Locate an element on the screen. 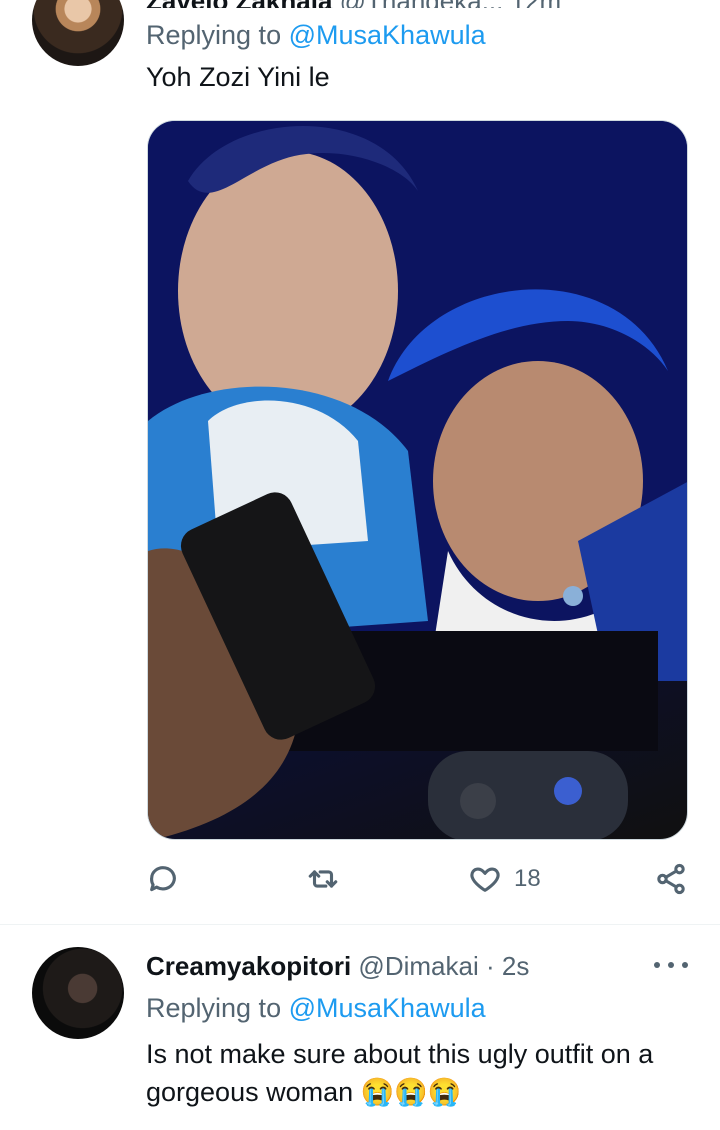 This screenshot has height=1130, width=720. tweet-header: Creamyakopitori @Dimakai · 2s is located at coordinates (337, 966).